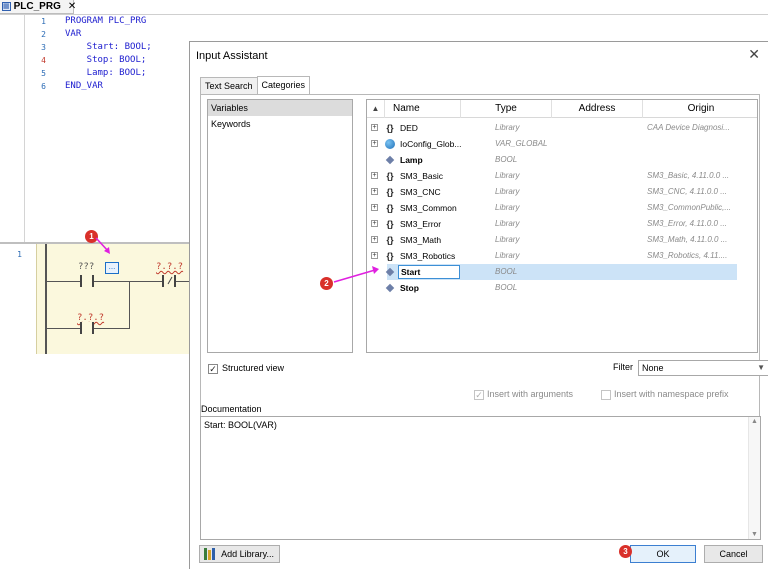  What do you see at coordinates (754, 54) in the screenshot?
I see `close-icon: ✕` at bounding box center [754, 54].